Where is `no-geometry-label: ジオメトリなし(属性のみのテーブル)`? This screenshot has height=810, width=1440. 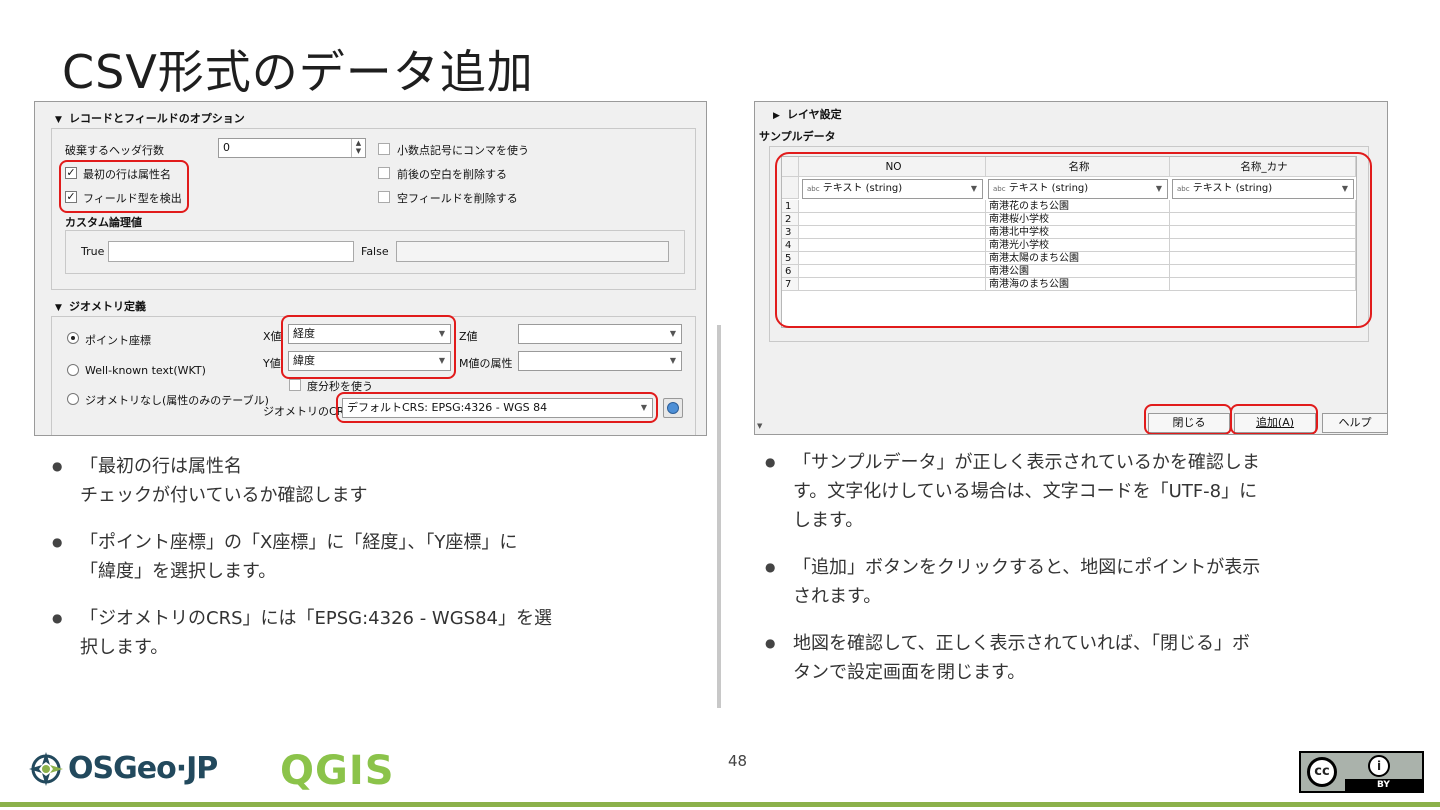
no-geometry-label: ジオメトリなし(属性のみのテーブル) is located at coordinates (177, 400).